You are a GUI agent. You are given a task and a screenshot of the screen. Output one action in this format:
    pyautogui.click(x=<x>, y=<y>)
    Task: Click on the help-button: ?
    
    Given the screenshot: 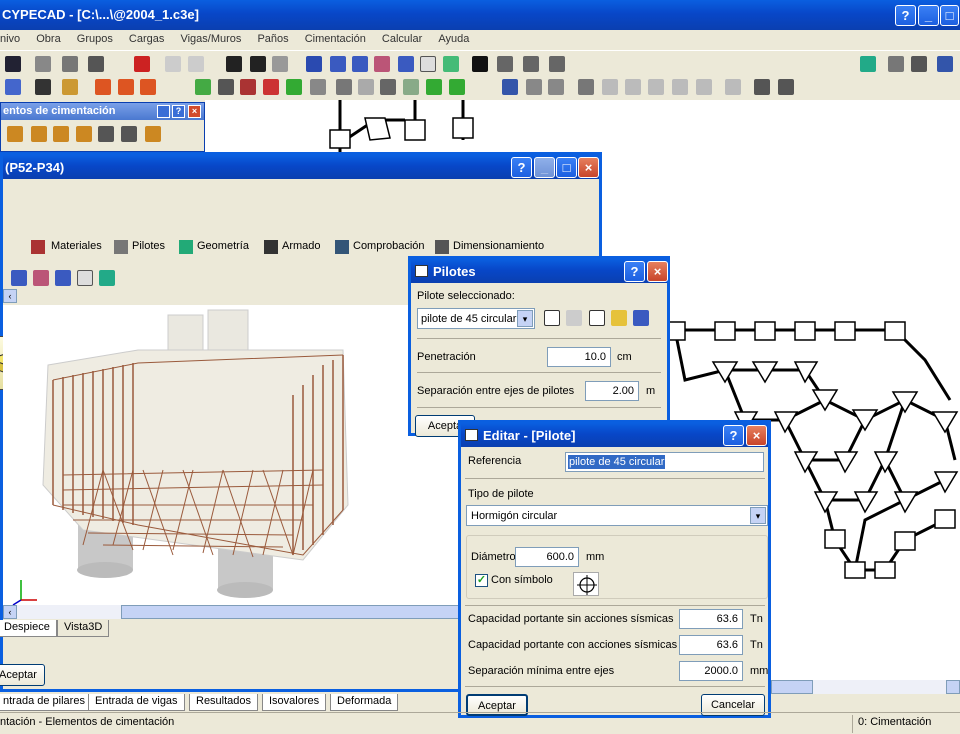 What is the action you would take?
    pyautogui.click(x=905, y=15)
    